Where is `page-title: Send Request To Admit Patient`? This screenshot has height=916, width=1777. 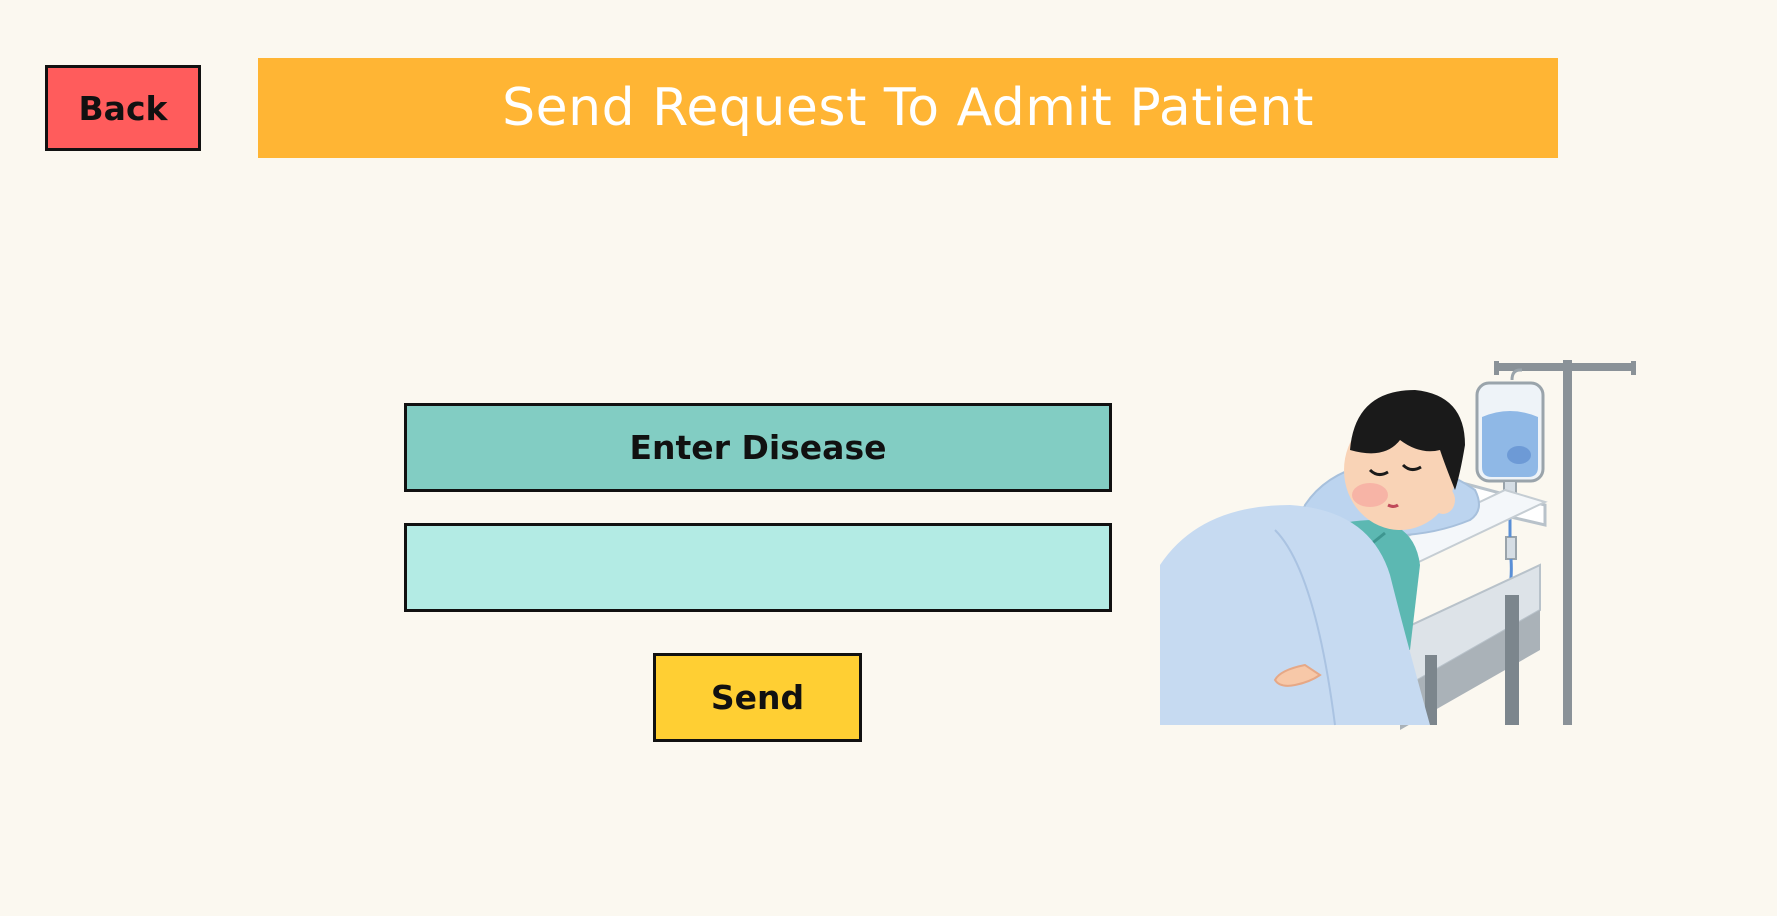
page-title: Send Request To Admit Patient is located at coordinates (908, 108).